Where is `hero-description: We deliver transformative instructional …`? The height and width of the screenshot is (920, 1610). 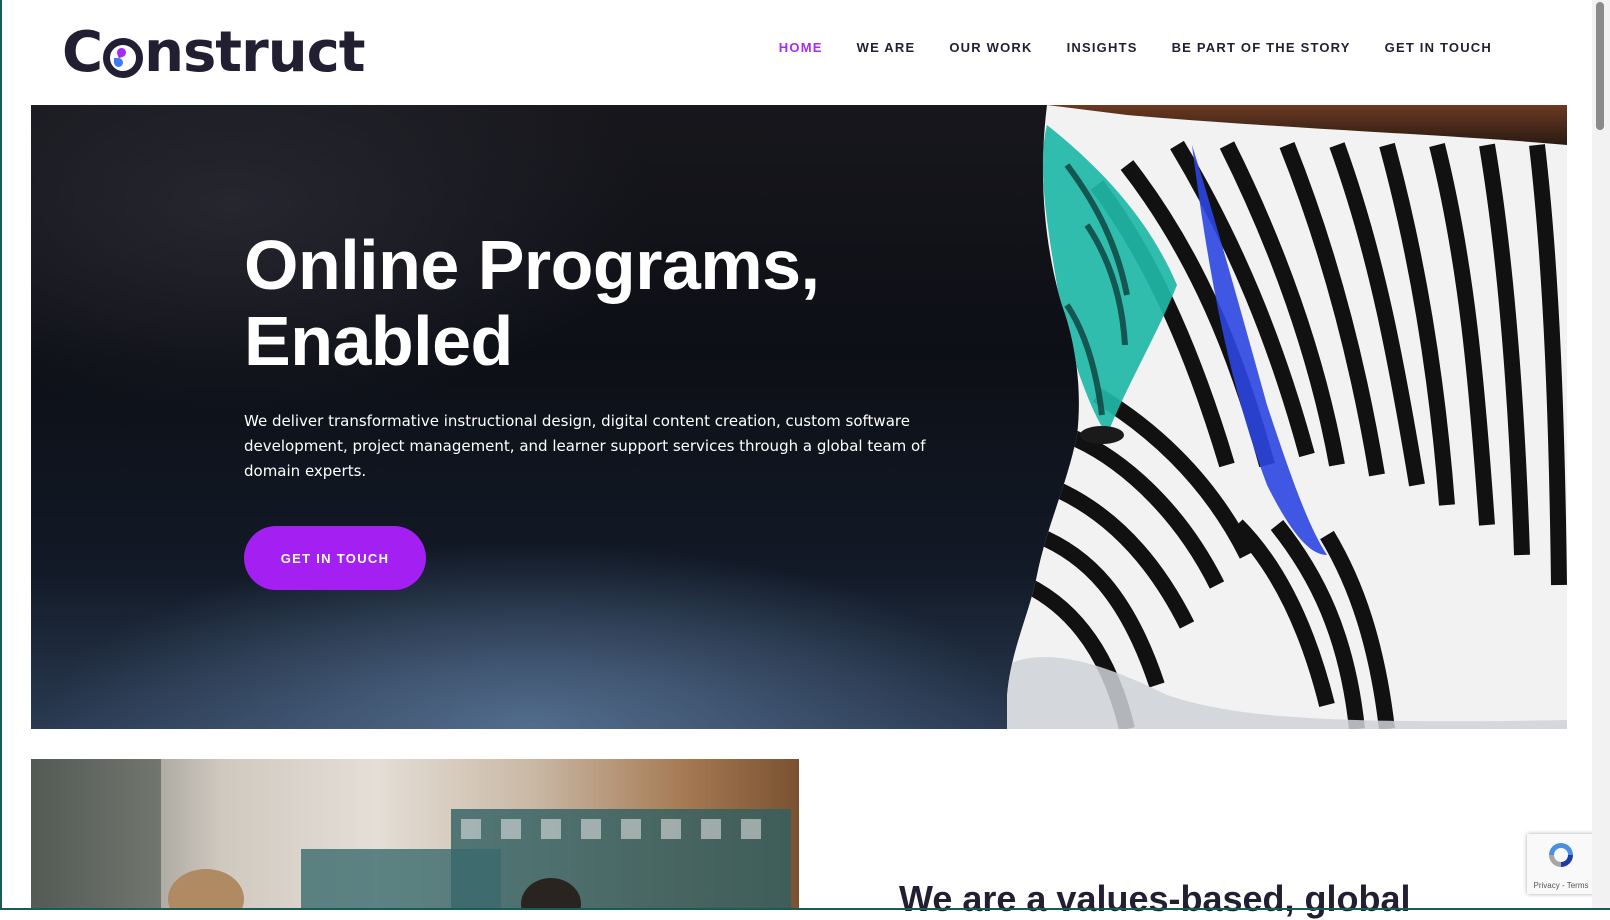
hero-description: We deliver transformative instructional … is located at coordinates (585, 446).